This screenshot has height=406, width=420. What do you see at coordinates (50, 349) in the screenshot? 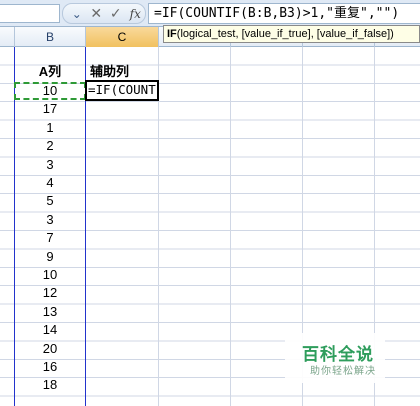
I see `cell-b17: 20` at bounding box center [50, 349].